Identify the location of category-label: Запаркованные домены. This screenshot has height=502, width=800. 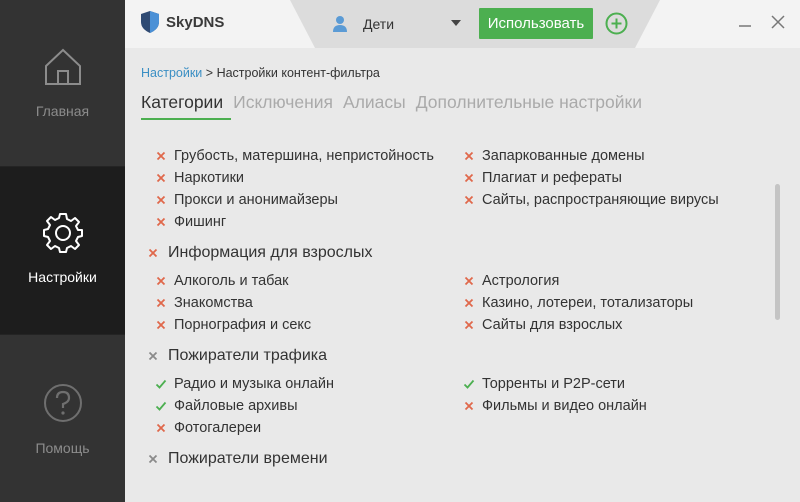
(563, 156).